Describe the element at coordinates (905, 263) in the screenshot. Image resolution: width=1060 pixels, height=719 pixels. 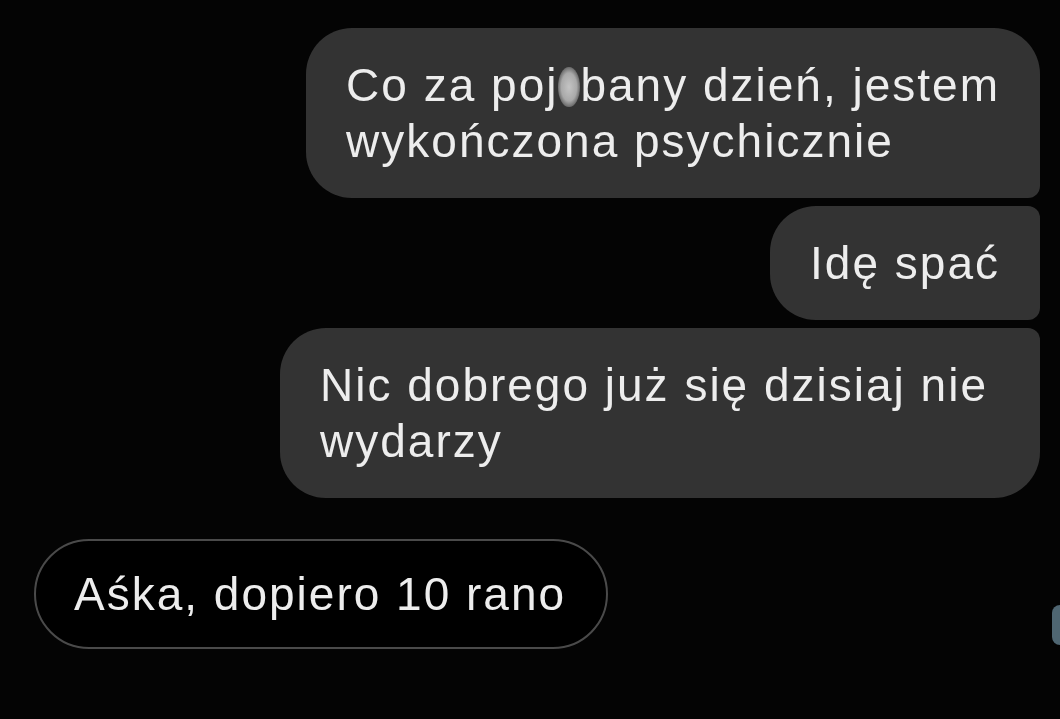
I see `message-text: Idę spać` at that location.